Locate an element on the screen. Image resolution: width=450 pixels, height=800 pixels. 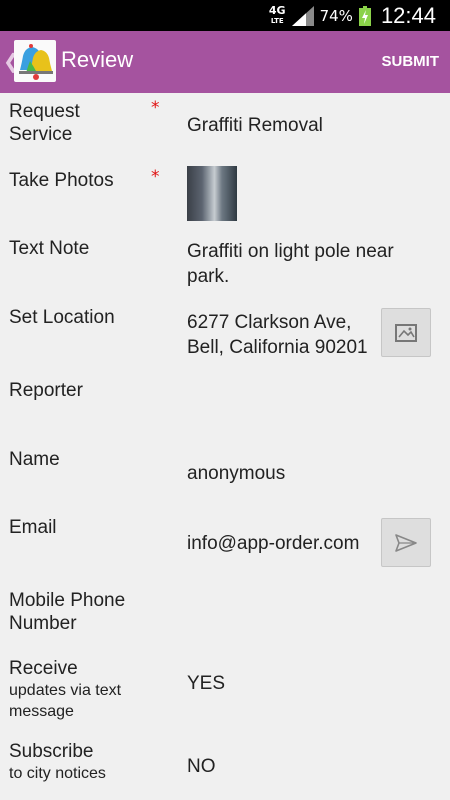
email-value: info@app-order.com is located at coordinates (273, 543).